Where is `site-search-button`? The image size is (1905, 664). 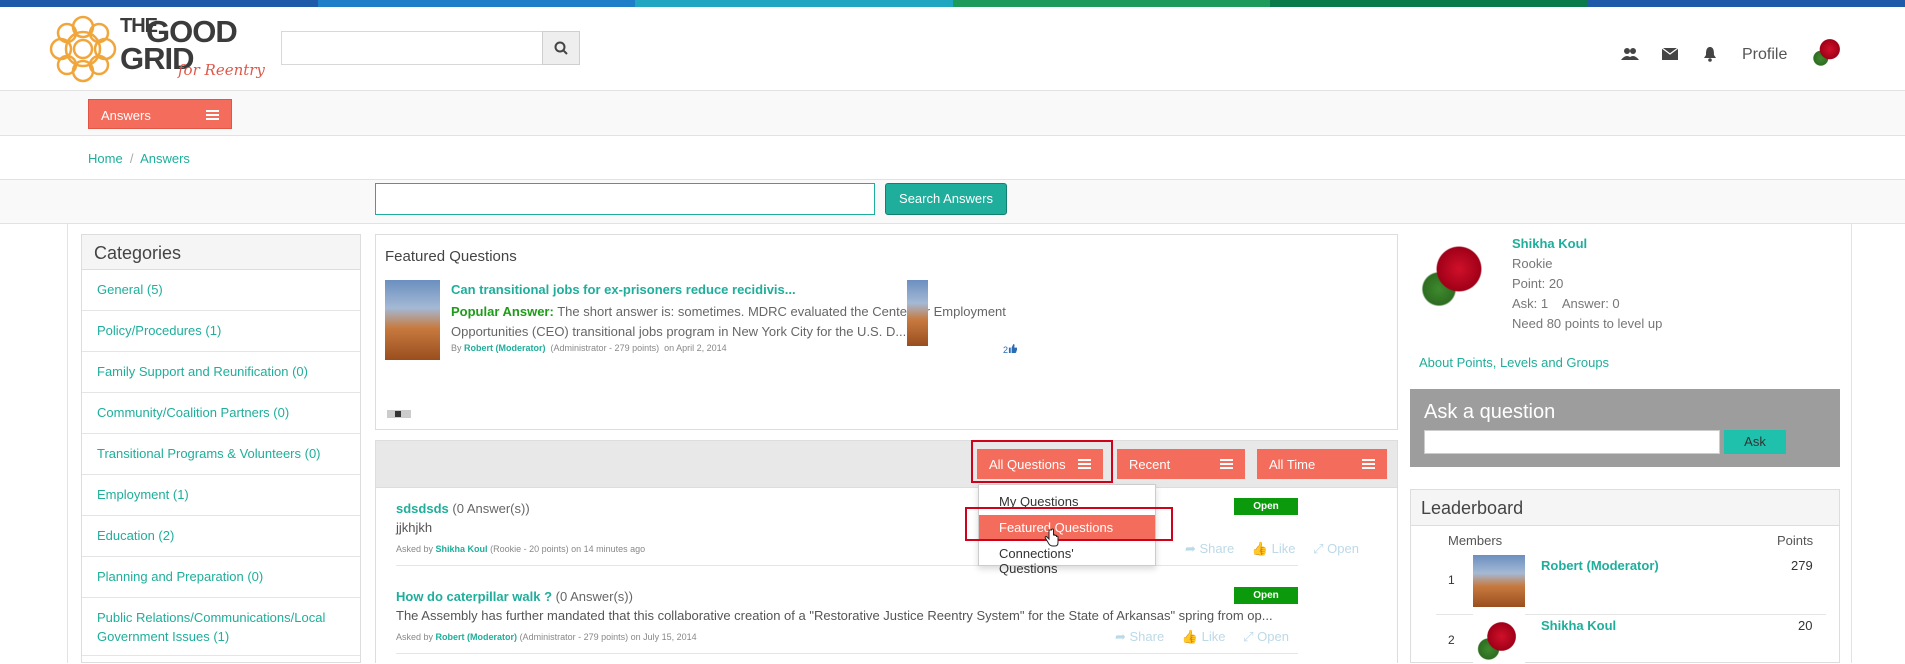
site-search-button is located at coordinates (561, 48).